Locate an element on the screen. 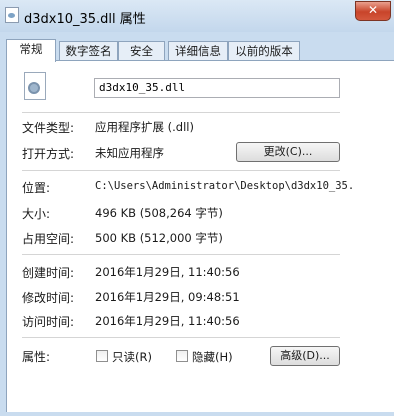 The height and width of the screenshot is (416, 394). tab-digital-signatures: 数字签名 is located at coordinates (88, 50).